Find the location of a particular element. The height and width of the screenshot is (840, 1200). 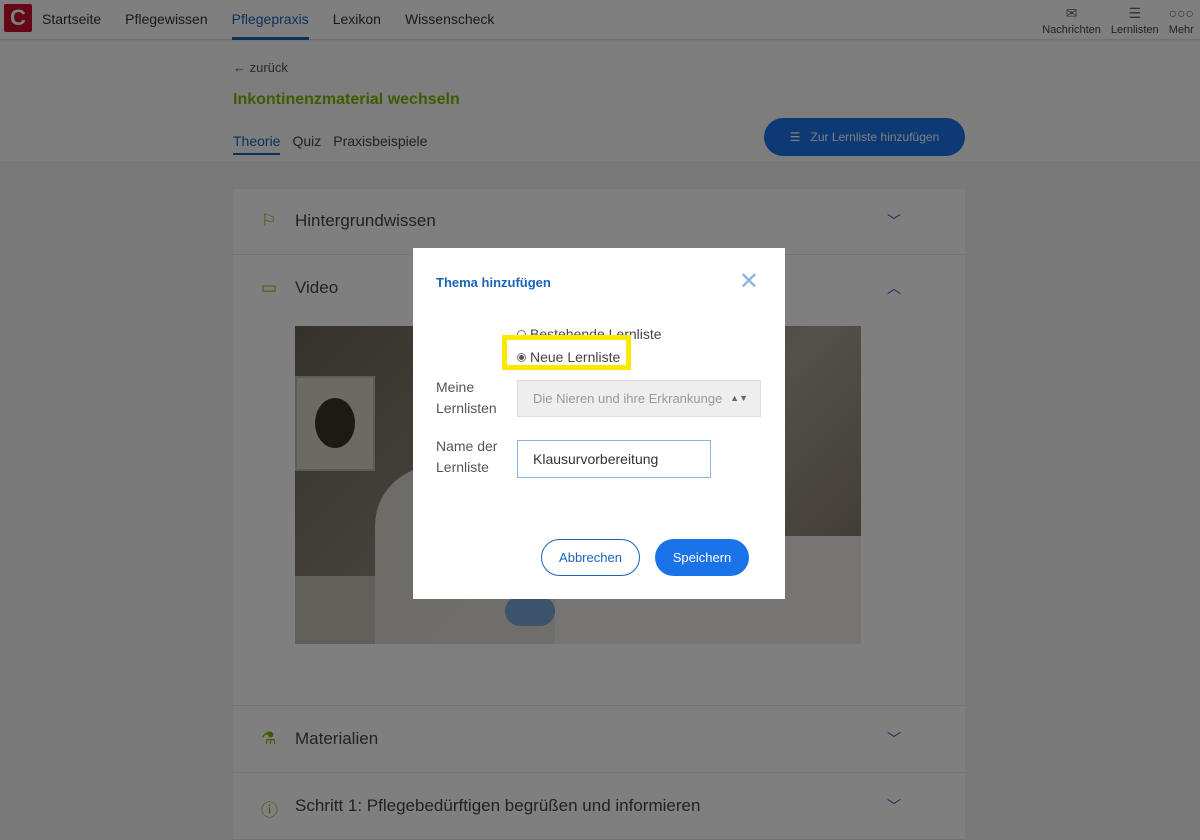

my-lists-value: Die Nieren und ihre Erkrankunge is located at coordinates (628, 398).